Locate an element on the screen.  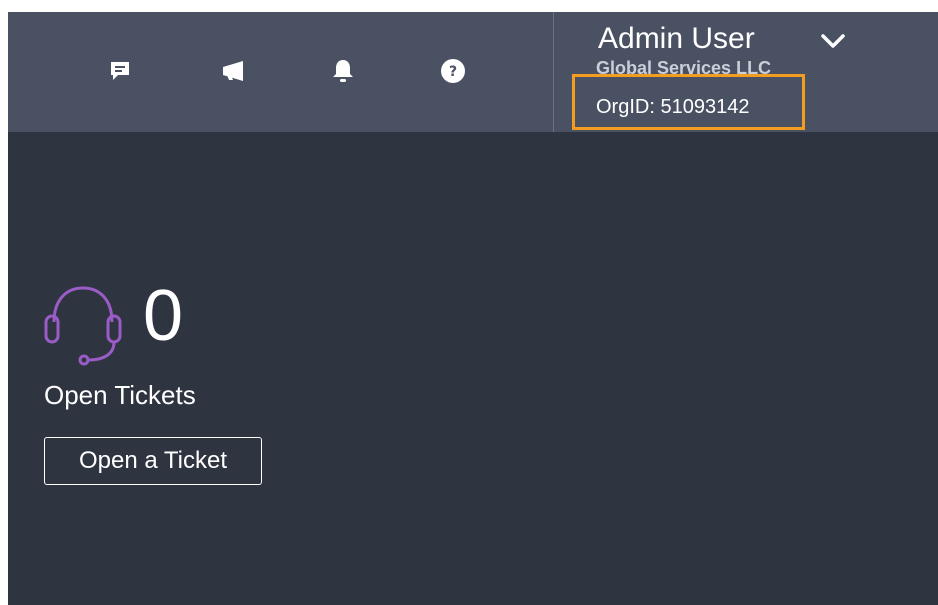
headset-icon is located at coordinates (83, 326).